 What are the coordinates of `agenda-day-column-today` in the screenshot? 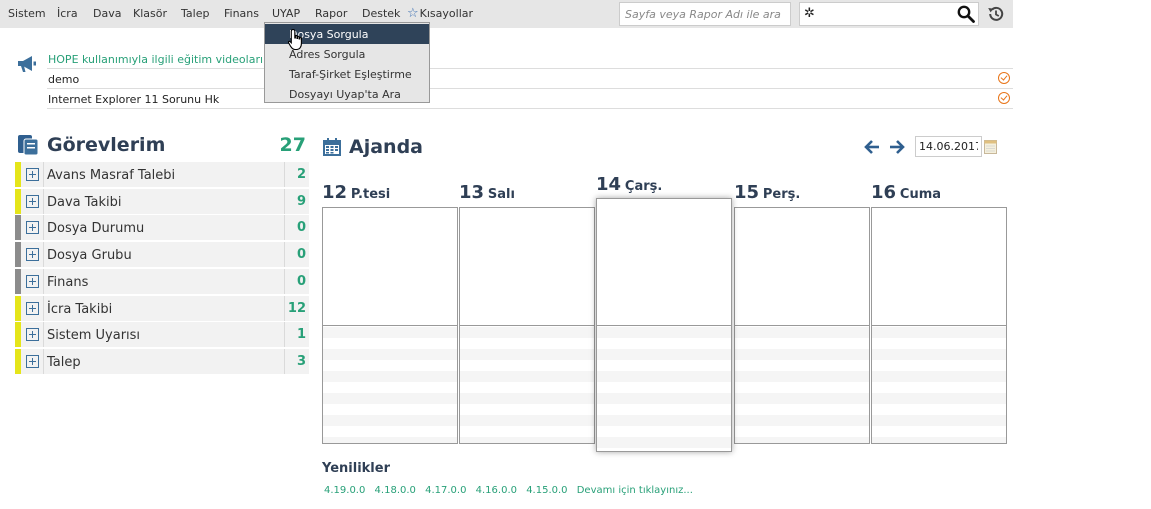 It's located at (664, 325).